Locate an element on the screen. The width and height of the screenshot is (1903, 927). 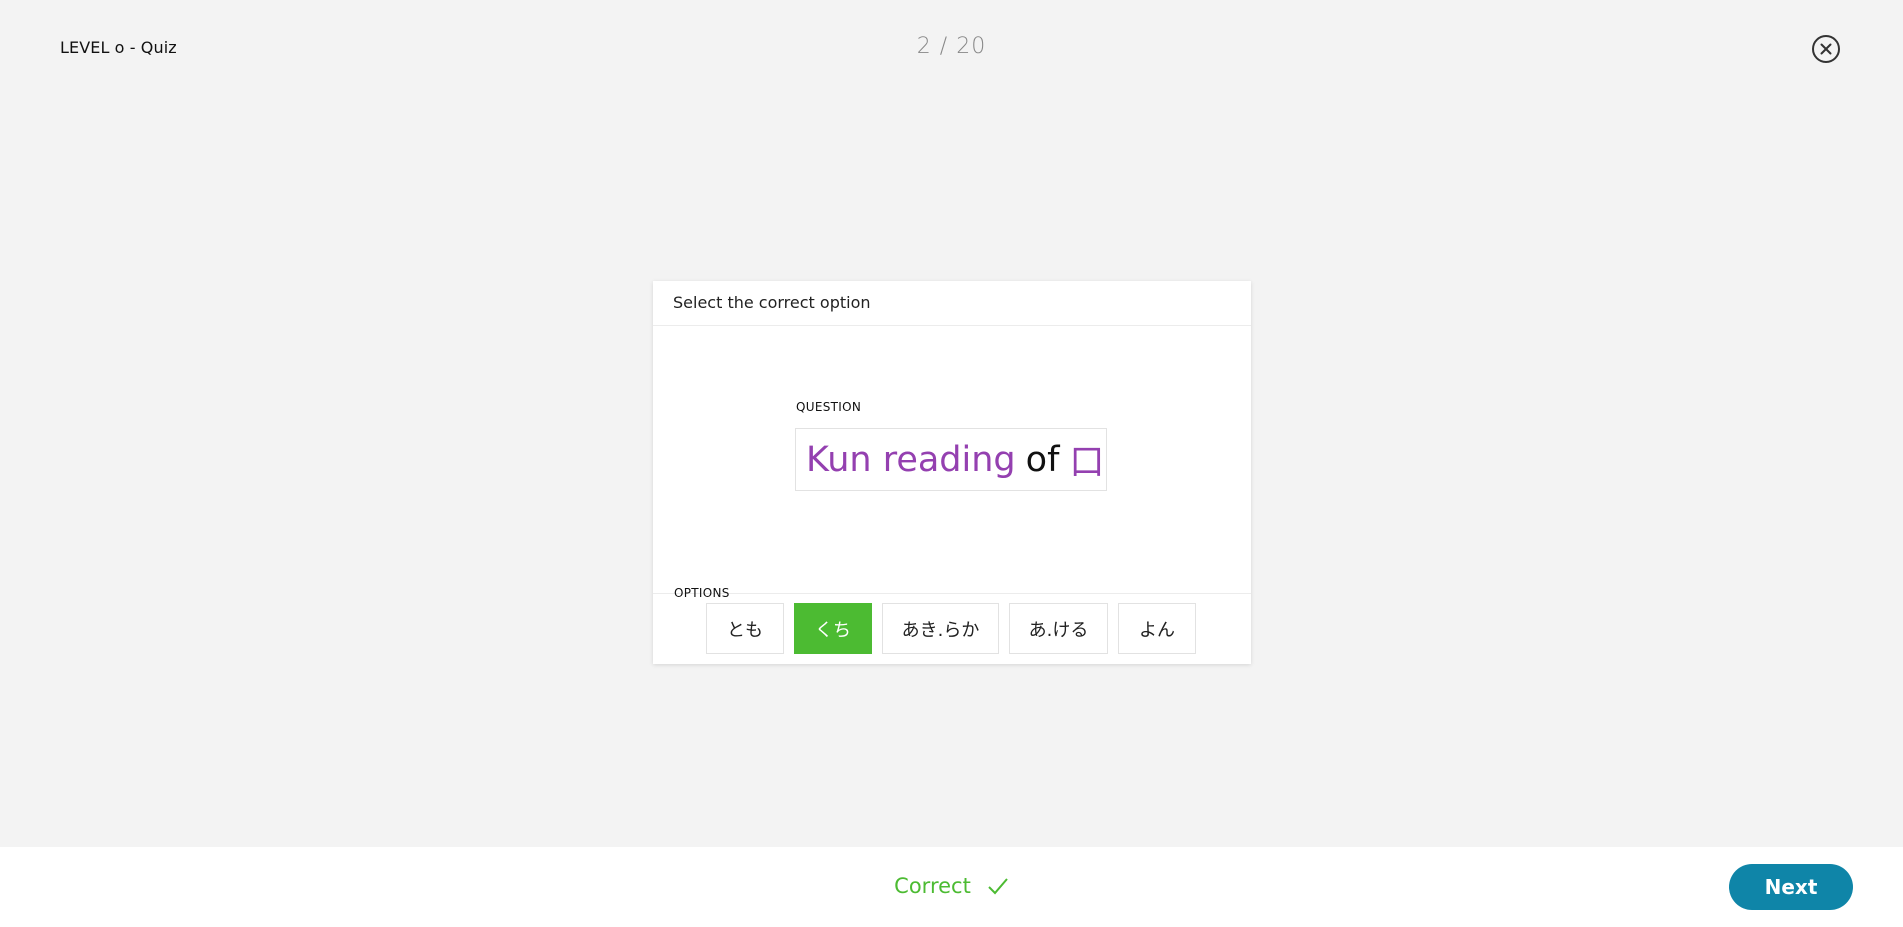
checkmark-icon is located at coordinates (998, 888).